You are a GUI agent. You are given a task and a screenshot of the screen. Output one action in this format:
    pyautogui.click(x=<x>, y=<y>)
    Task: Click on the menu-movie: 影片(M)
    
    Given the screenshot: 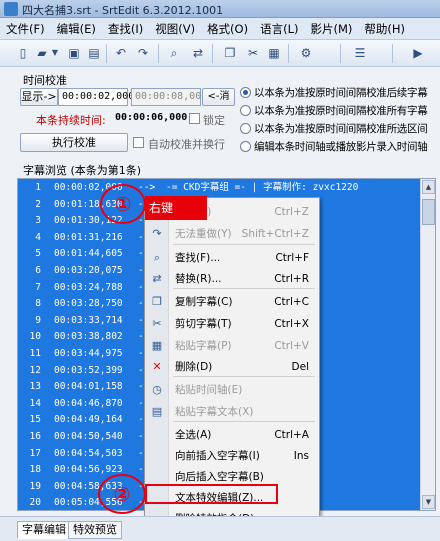 What is the action you would take?
    pyautogui.click(x=331, y=29)
    